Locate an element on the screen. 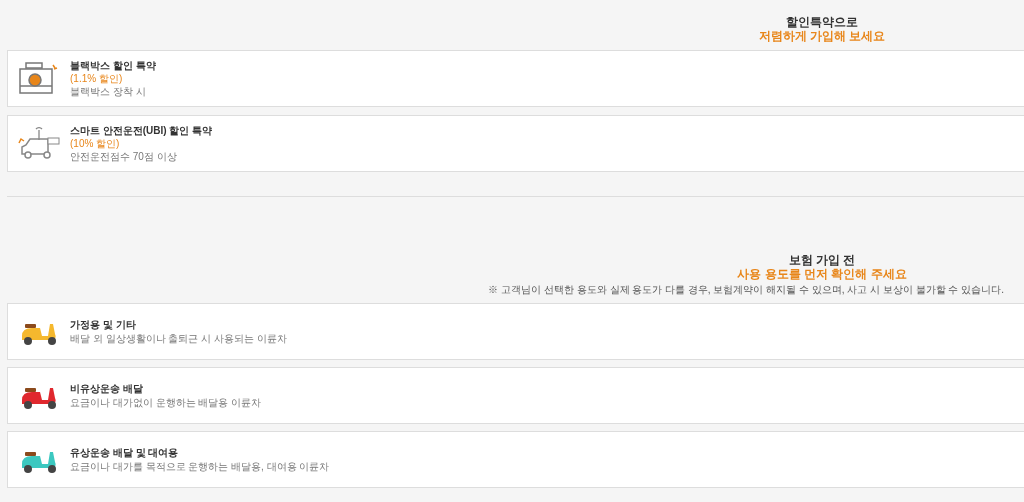 The width and height of the screenshot is (1024, 502). card-description: 요금이나 대가를 목적으로 운행하는 배달용, 대여용 이륜차 is located at coordinates (200, 466).